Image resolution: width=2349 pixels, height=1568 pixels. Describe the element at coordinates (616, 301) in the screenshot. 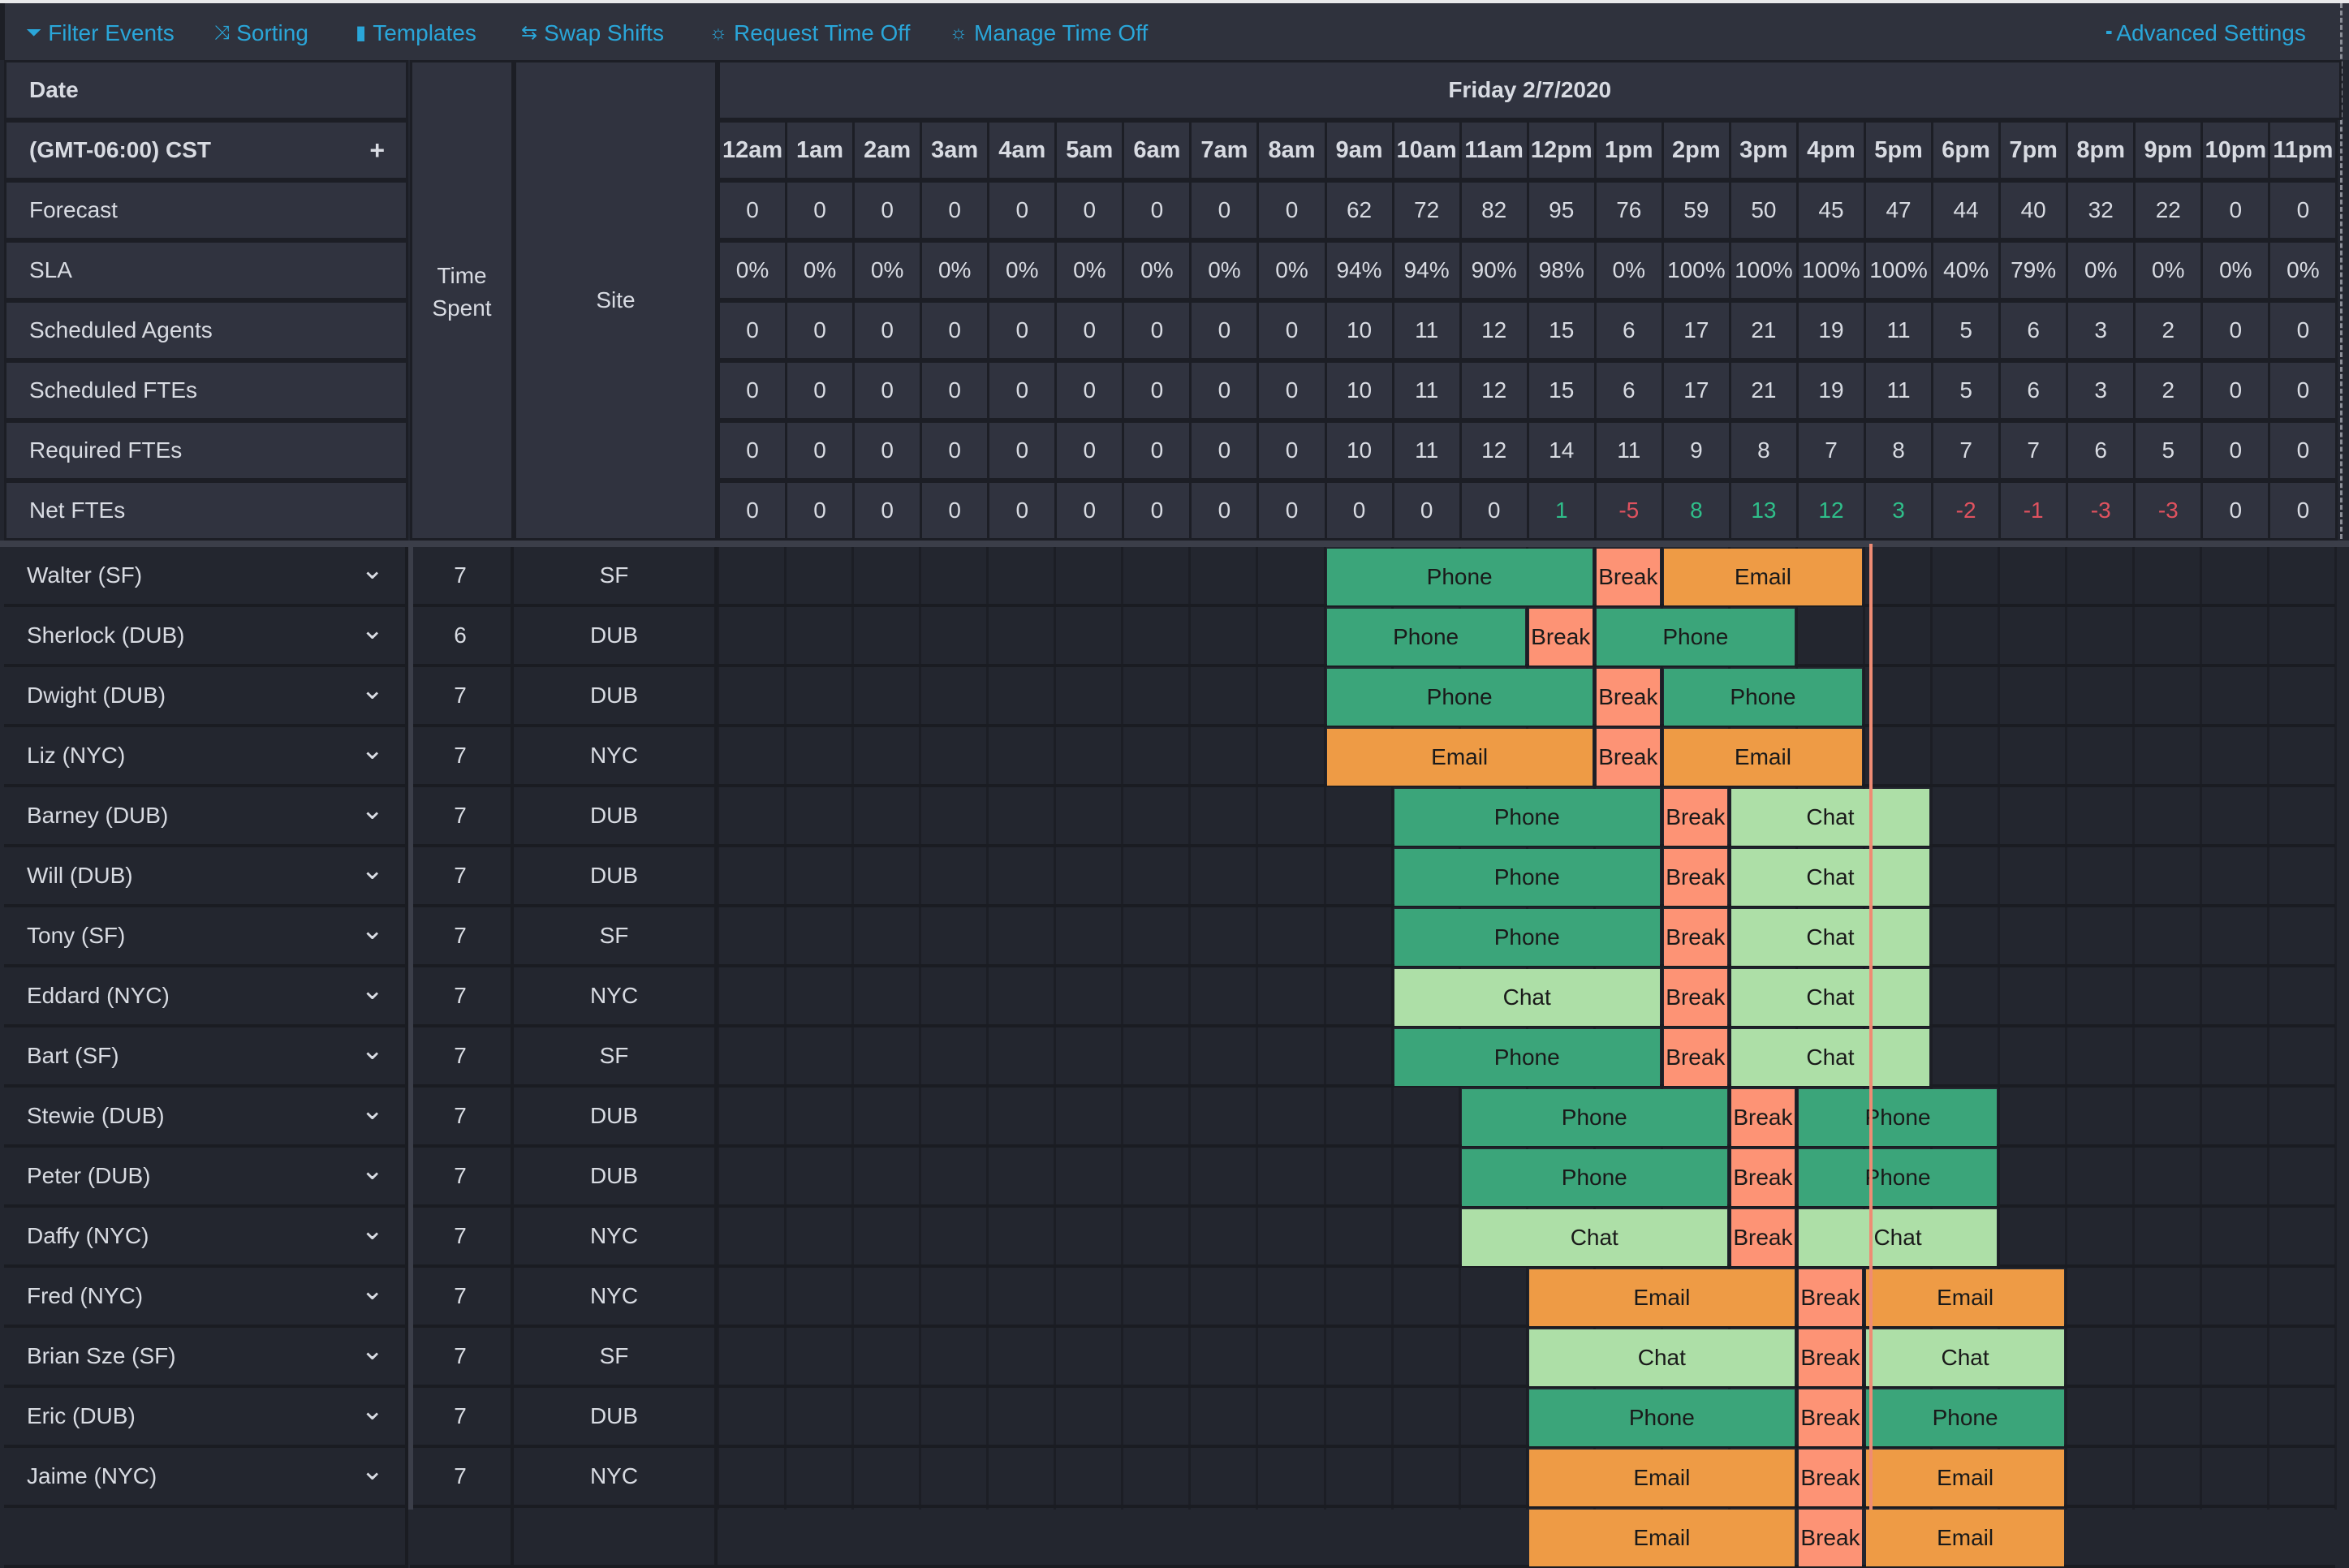

I see `site-header: Site` at that location.